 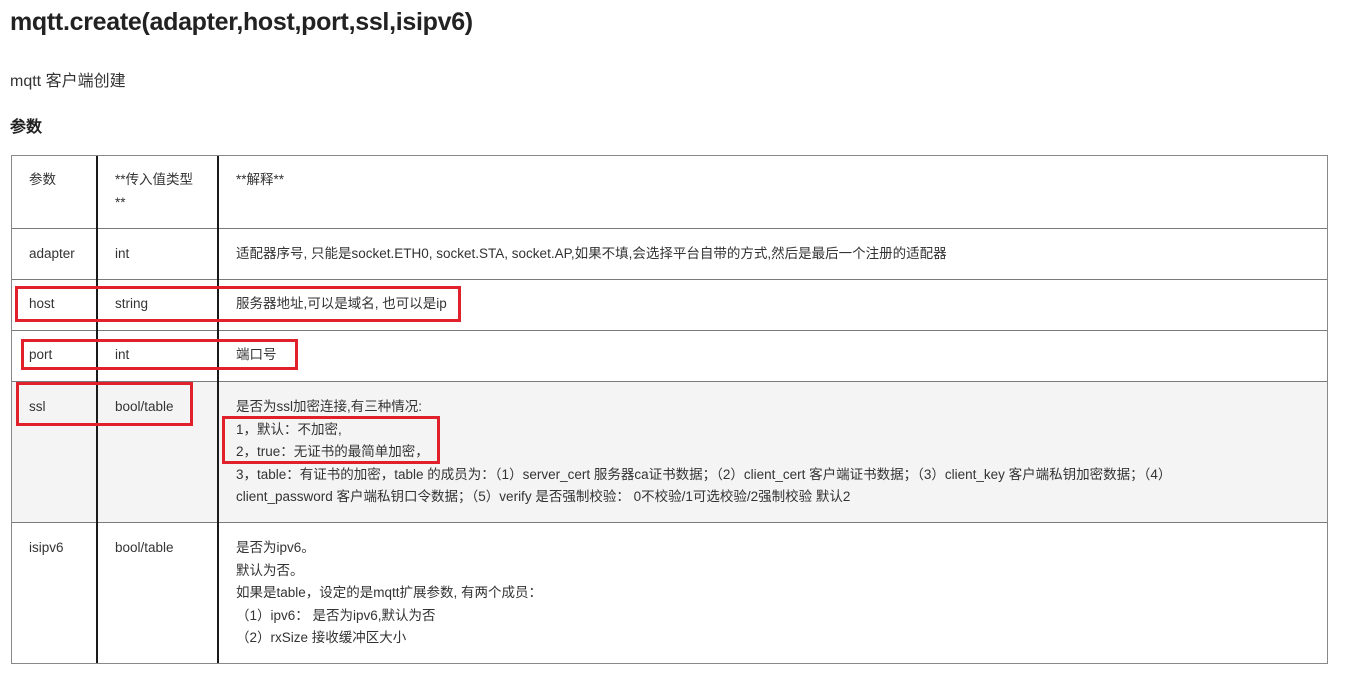 I want to click on header-param: 参数, so click(x=42, y=179).